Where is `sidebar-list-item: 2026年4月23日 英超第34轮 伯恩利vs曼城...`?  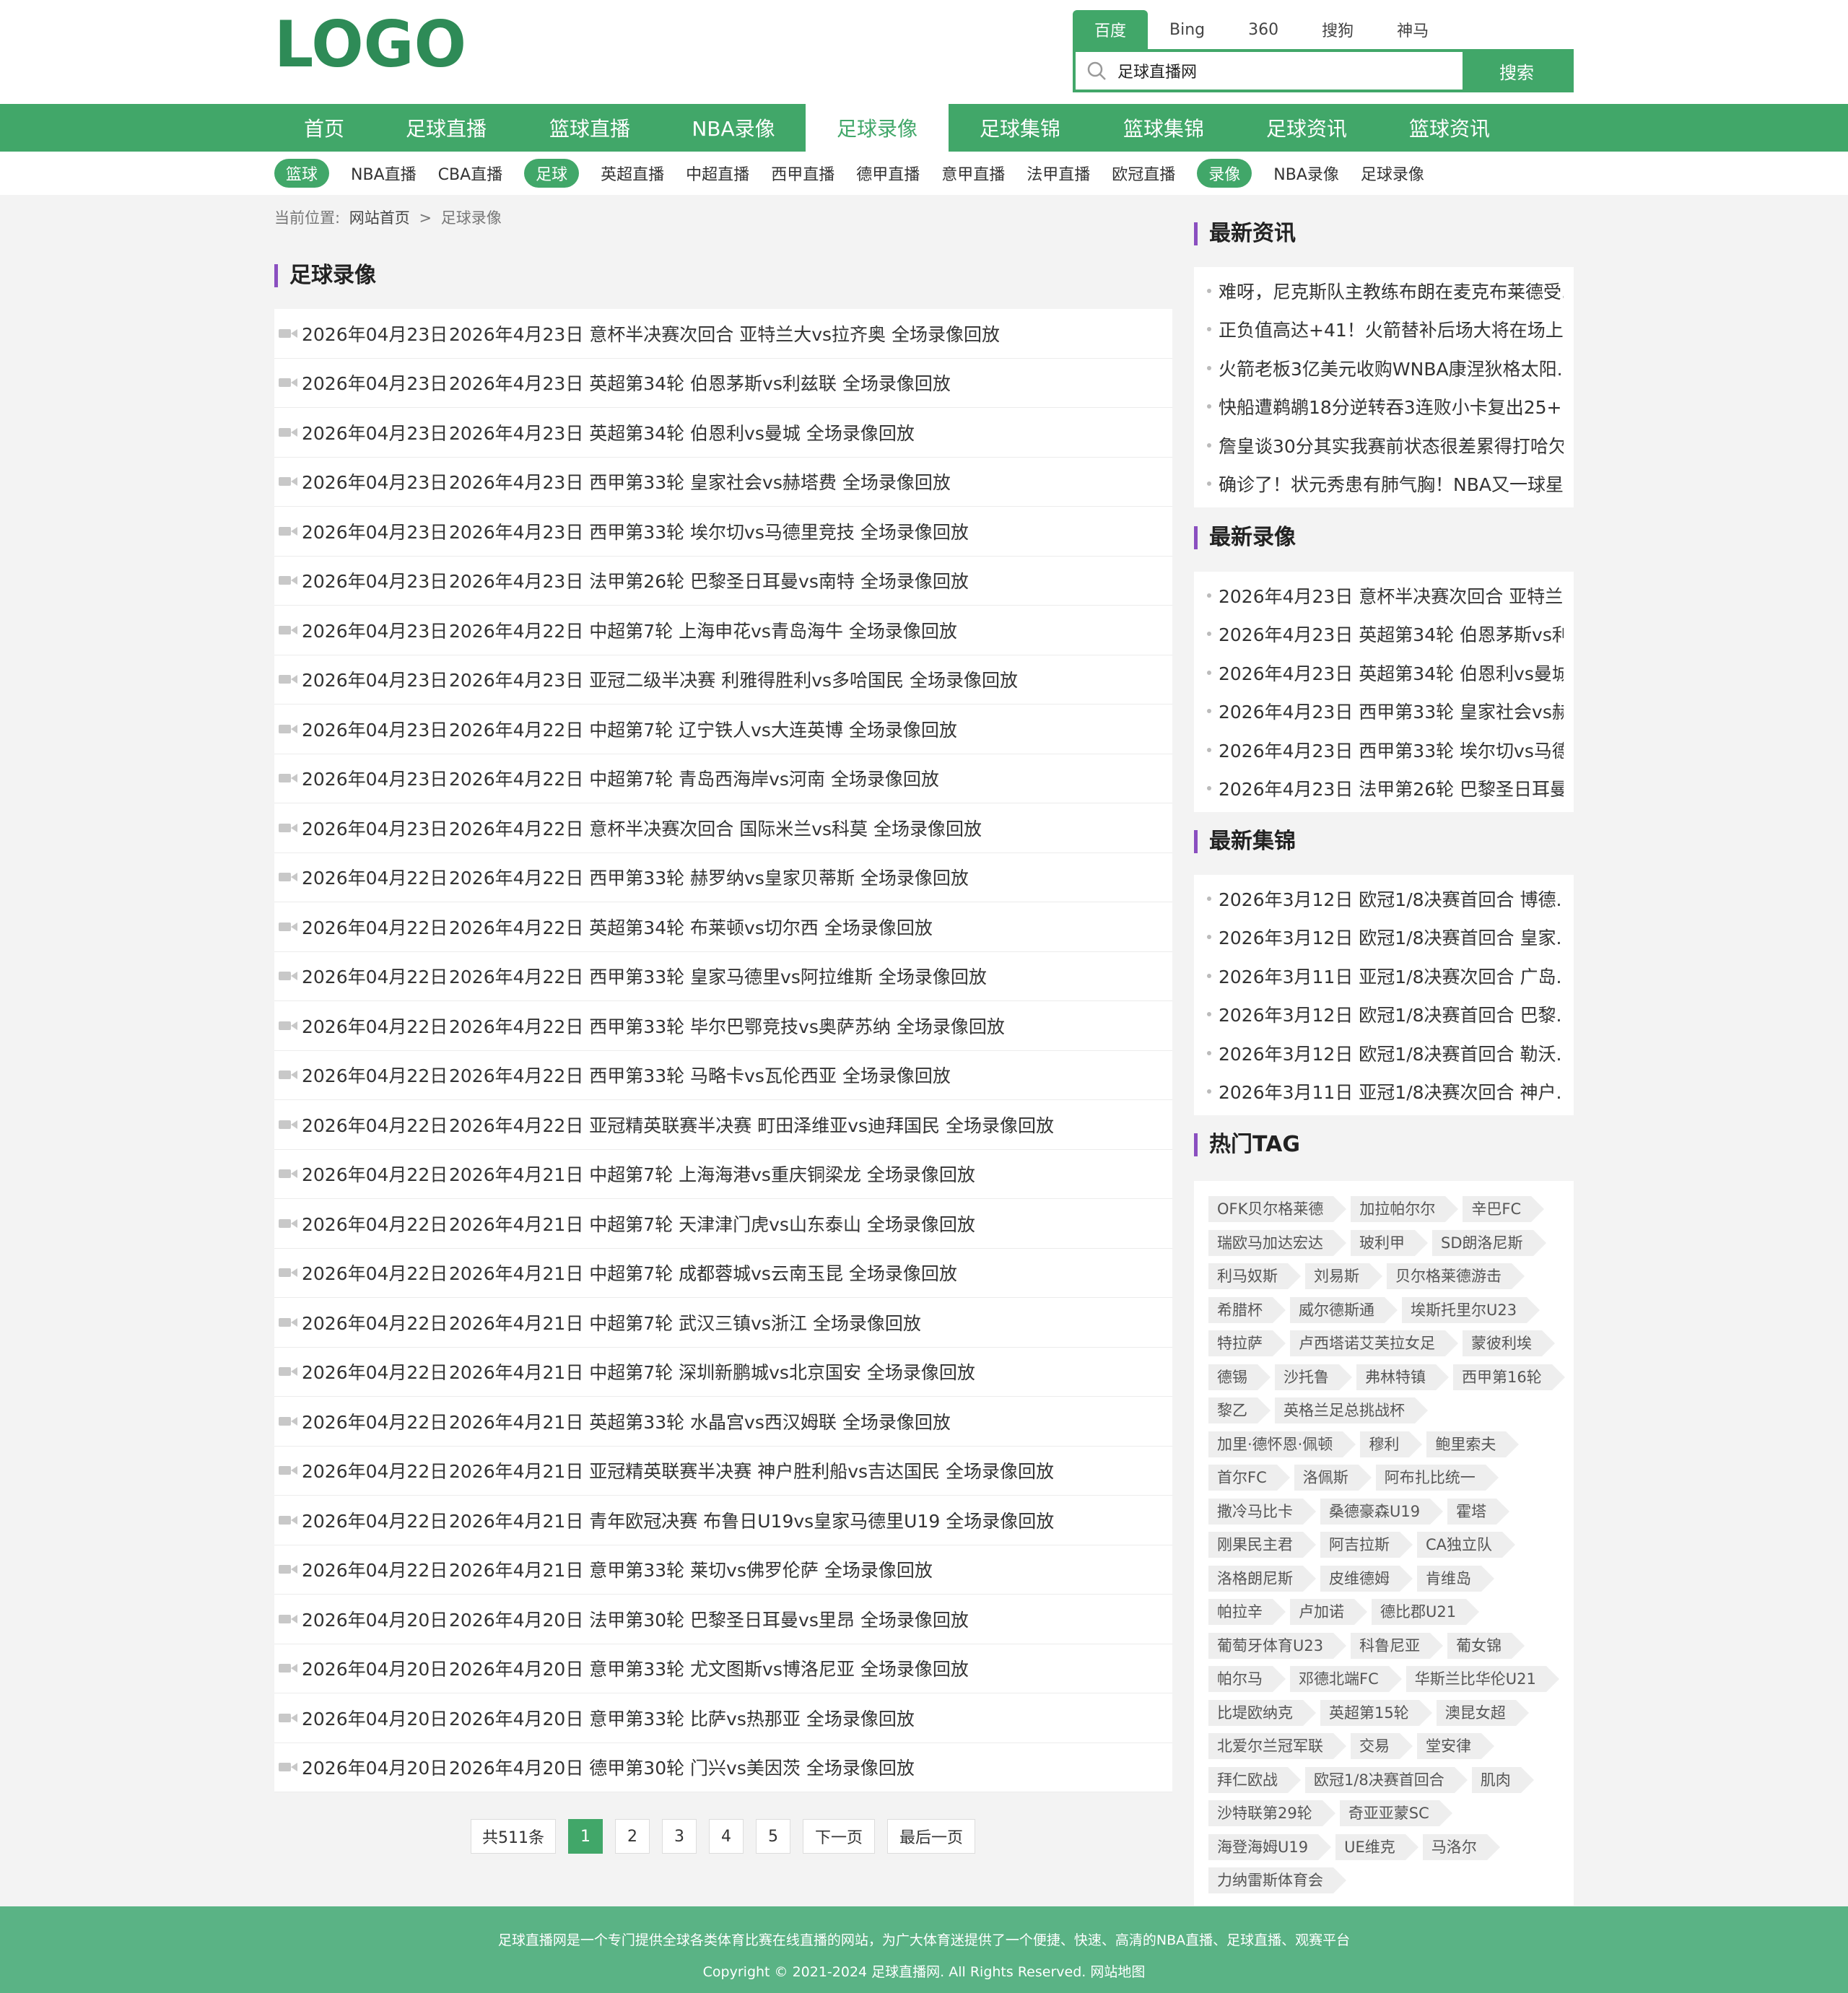
sidebar-list-item: 2026年4月23日 英超第34轮 伯恩利vs曼城... is located at coordinates (1385, 672).